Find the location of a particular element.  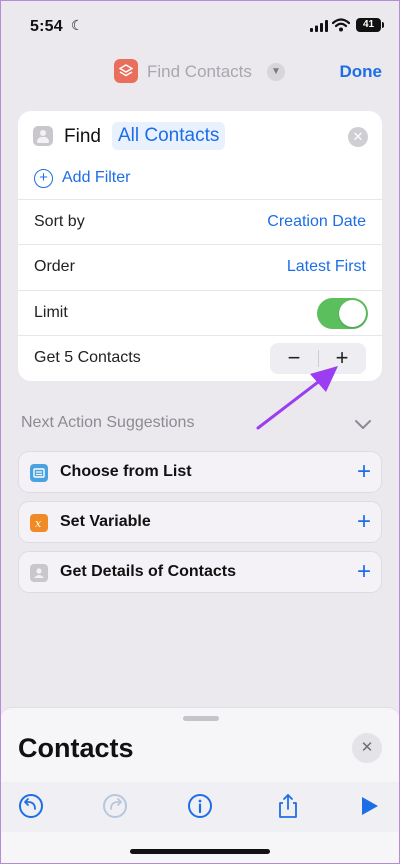

sheet-close-icon: ✕ is located at coordinates (367, 748).